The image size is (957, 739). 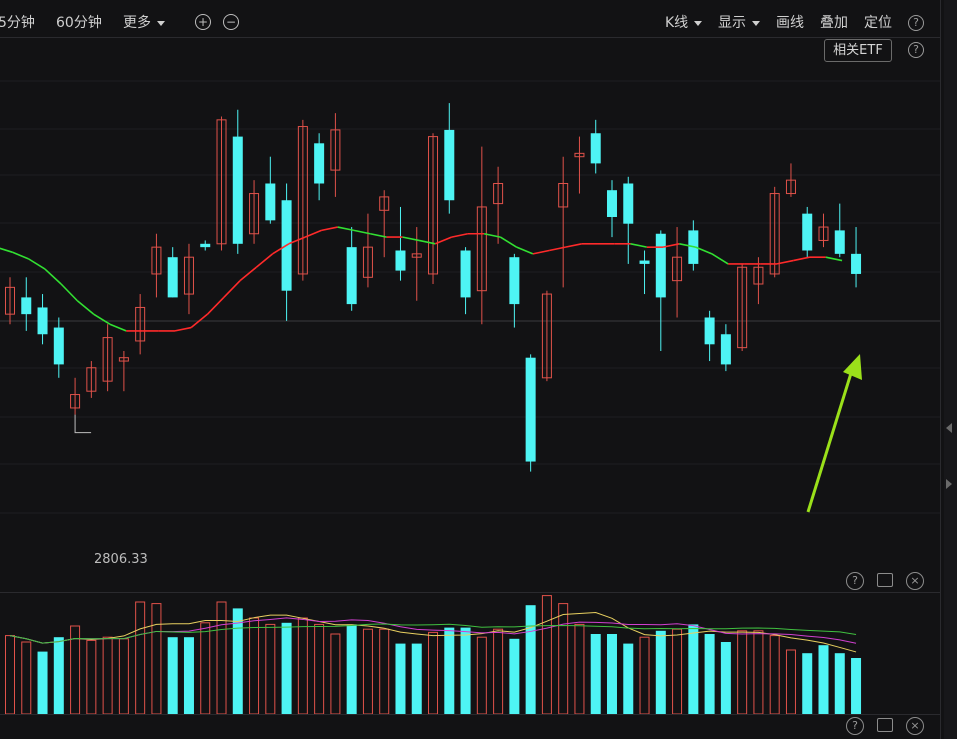 What do you see at coordinates (470, 592) in the screenshot?
I see `volume-panel-divider` at bounding box center [470, 592].